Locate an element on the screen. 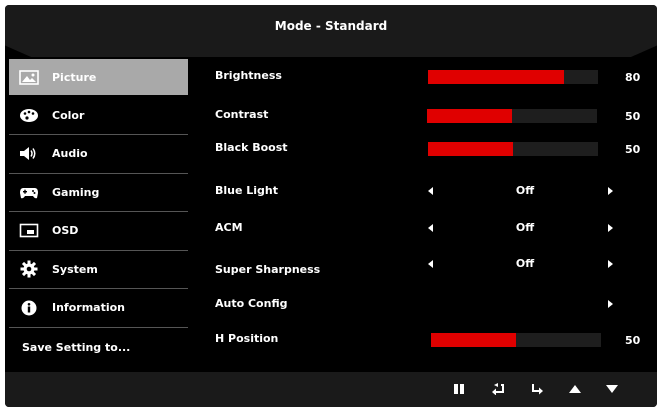 The image size is (662, 412). pause-icon is located at coordinates (459, 389).